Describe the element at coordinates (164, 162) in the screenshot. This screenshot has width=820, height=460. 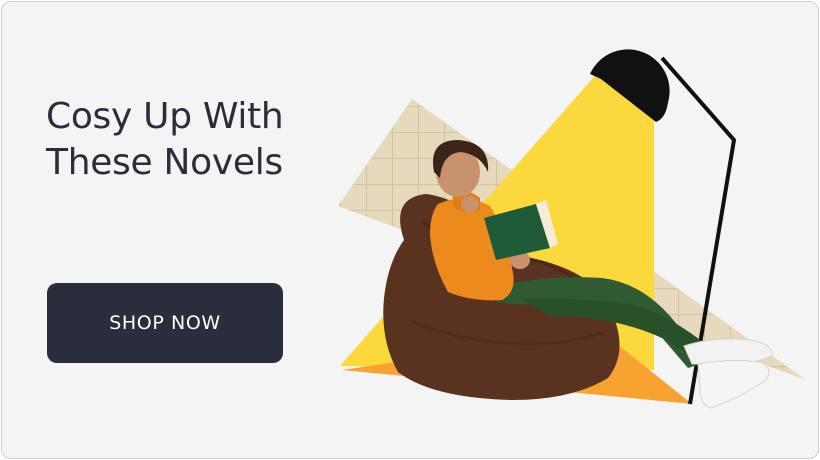
I see `headline-line-2: These Novels` at that location.